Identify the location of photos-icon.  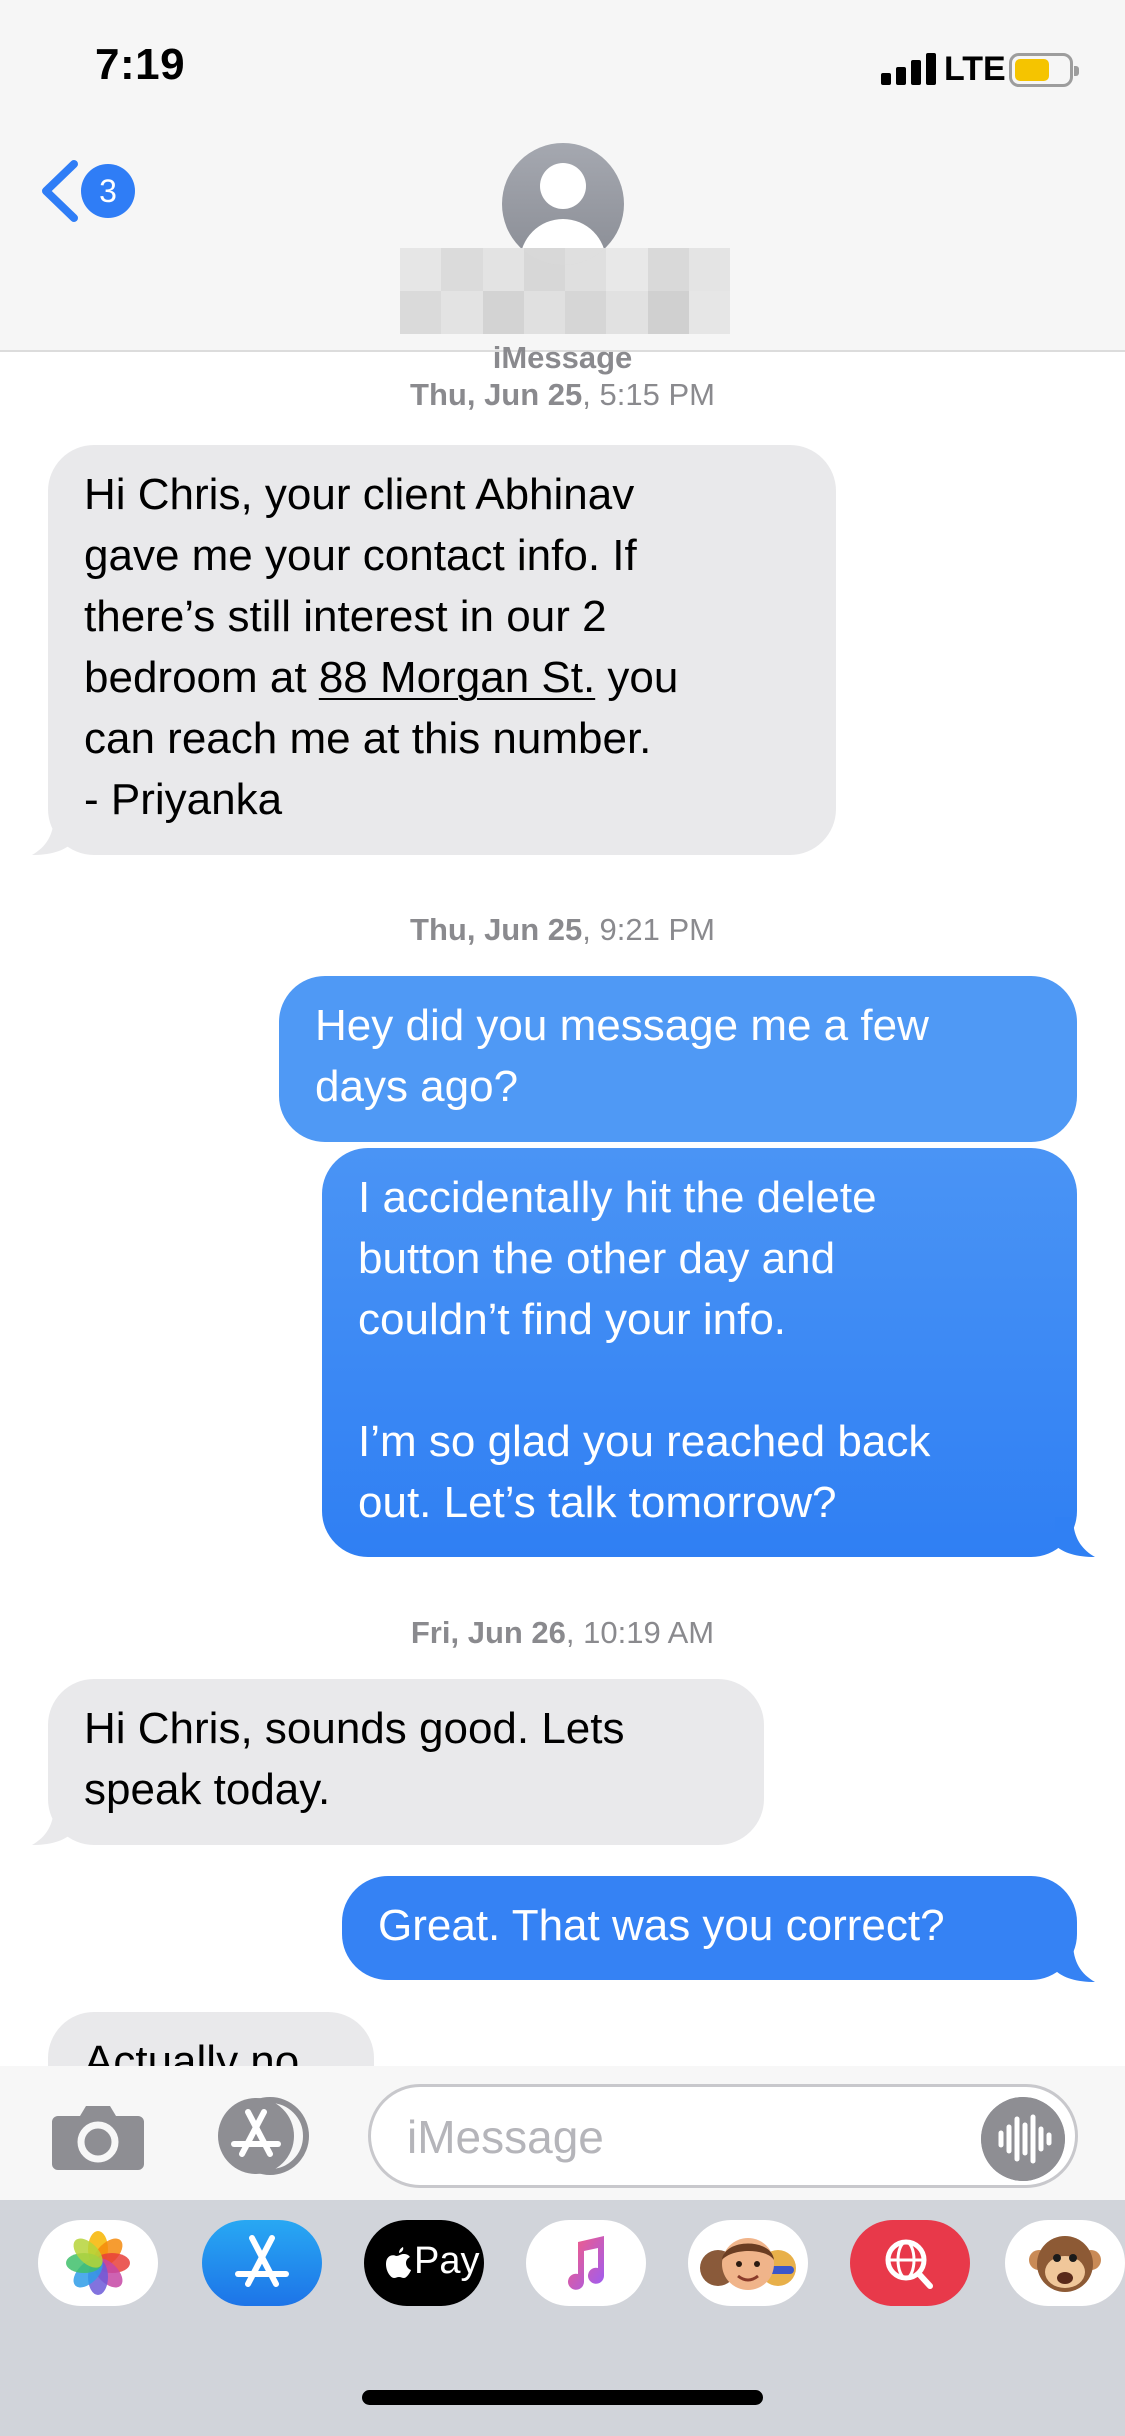
(98, 2263).